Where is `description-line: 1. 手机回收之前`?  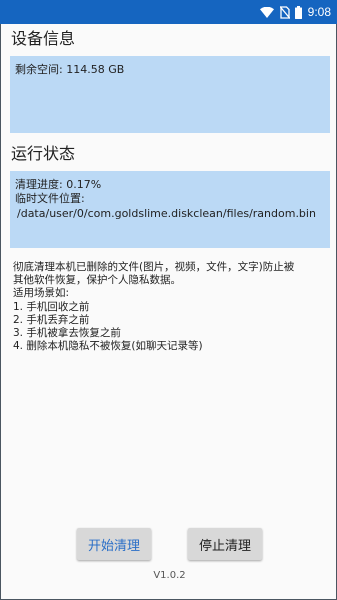 description-line: 1. 手机回收之前 is located at coordinates (51, 306).